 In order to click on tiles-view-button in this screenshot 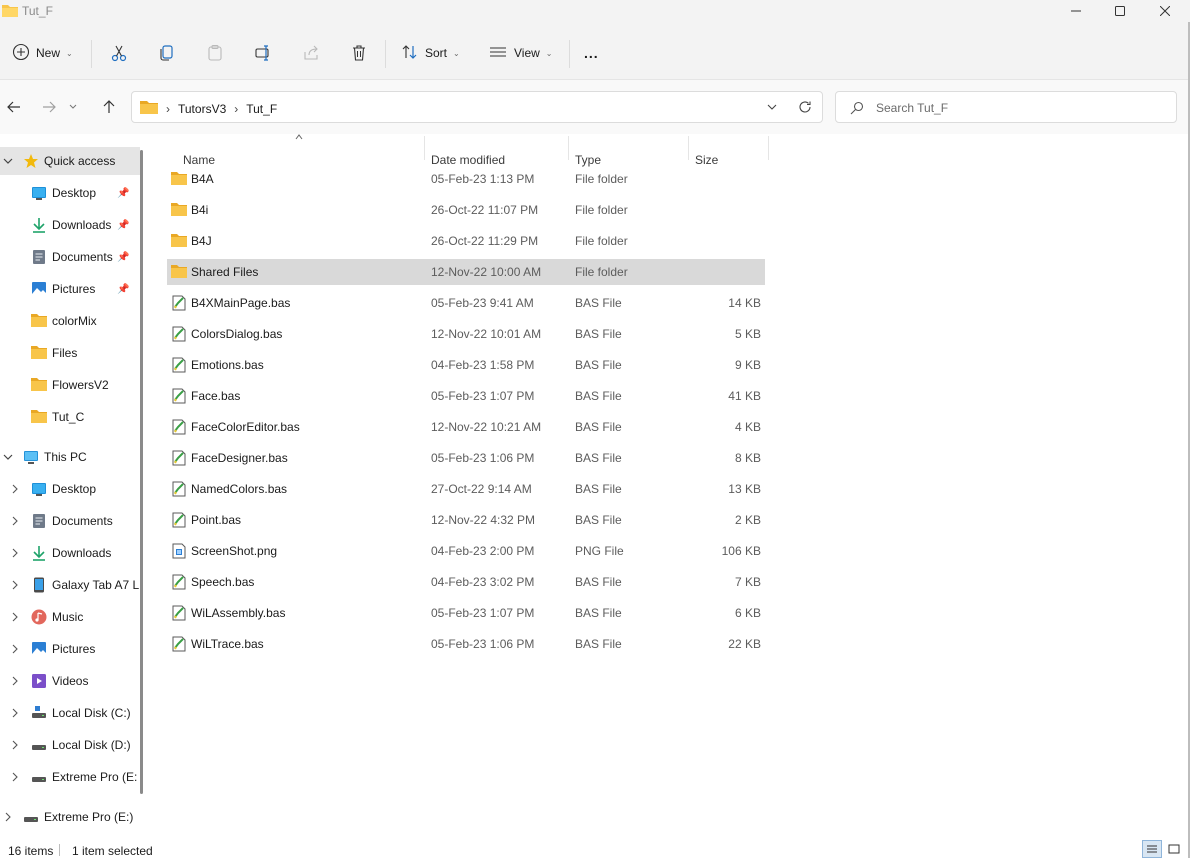, I will do `click(1174, 849)`.